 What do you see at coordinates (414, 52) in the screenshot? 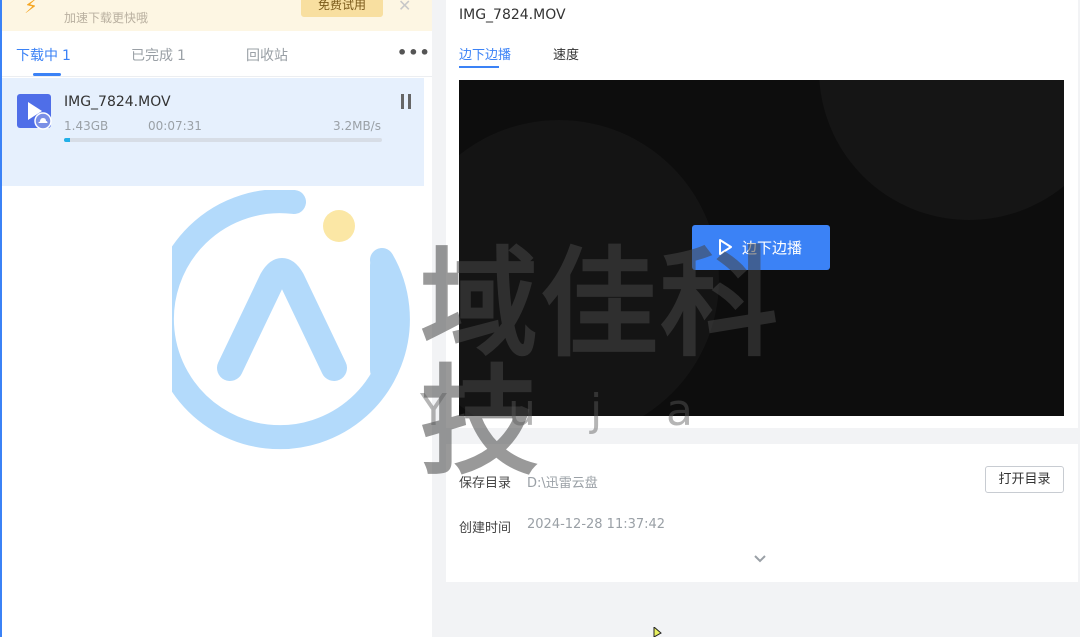
I see `more-icon: •••` at bounding box center [414, 52].